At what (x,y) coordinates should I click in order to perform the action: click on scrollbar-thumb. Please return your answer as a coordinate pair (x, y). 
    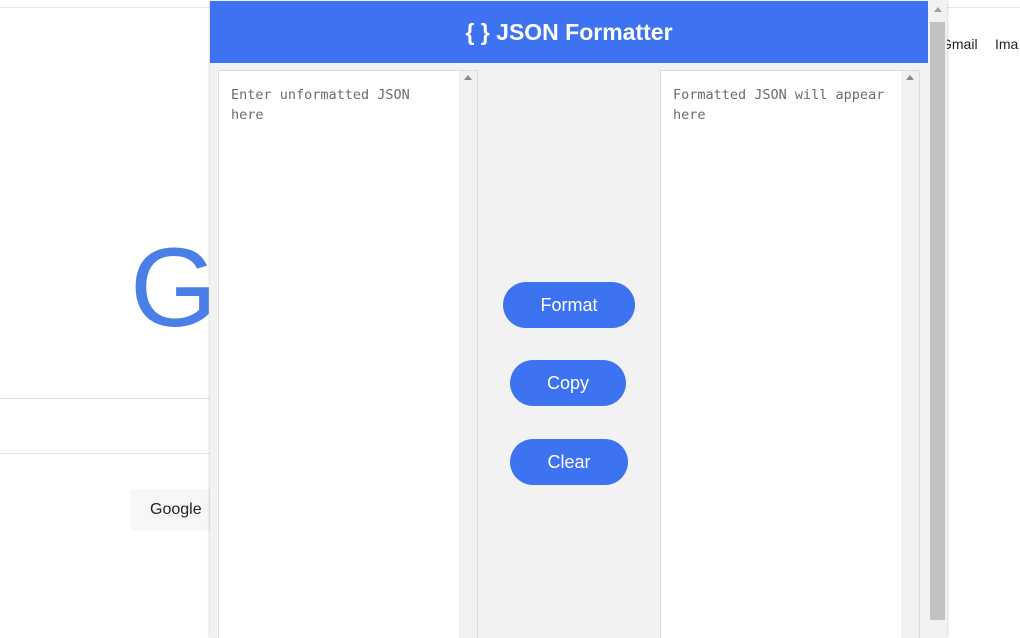
    Looking at the image, I should click on (937, 321).